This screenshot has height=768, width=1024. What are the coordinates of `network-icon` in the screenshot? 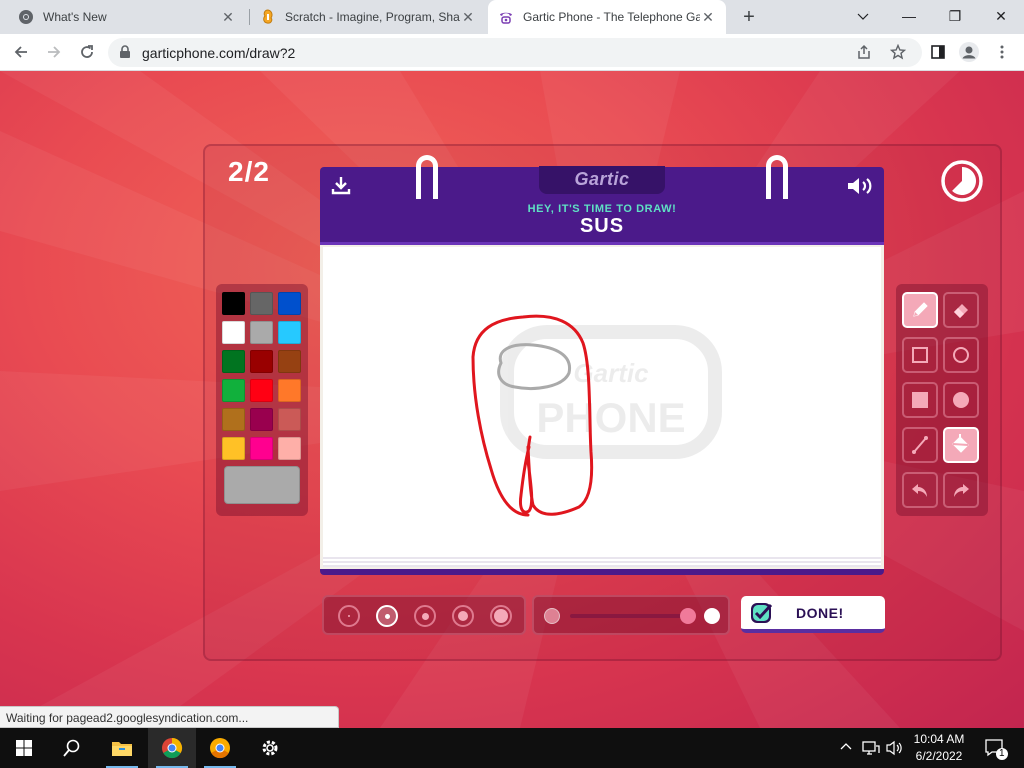 It's located at (871, 750).